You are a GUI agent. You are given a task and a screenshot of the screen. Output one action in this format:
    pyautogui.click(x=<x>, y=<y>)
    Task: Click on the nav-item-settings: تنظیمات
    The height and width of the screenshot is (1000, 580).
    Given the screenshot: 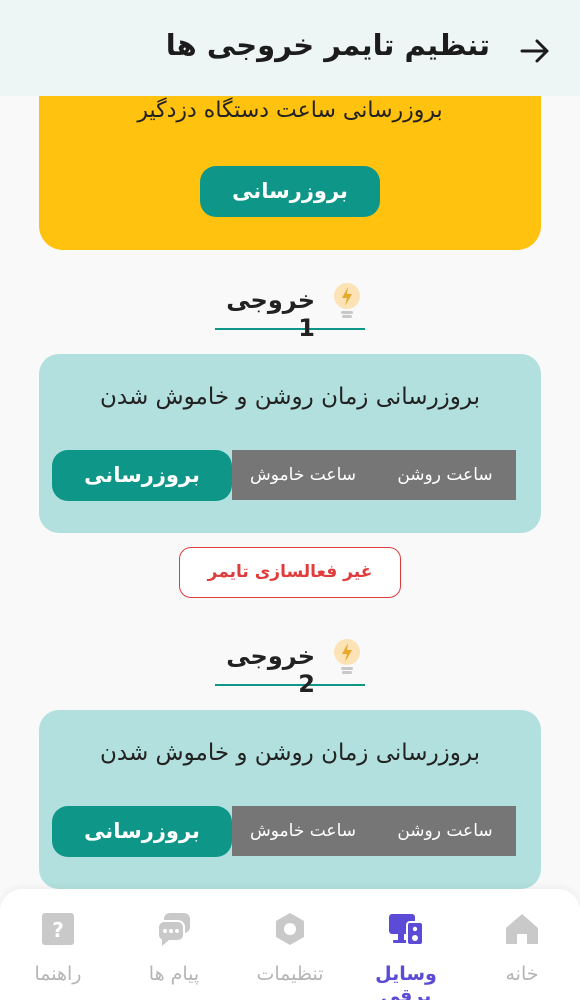 What is the action you would take?
    pyautogui.click(x=290, y=944)
    